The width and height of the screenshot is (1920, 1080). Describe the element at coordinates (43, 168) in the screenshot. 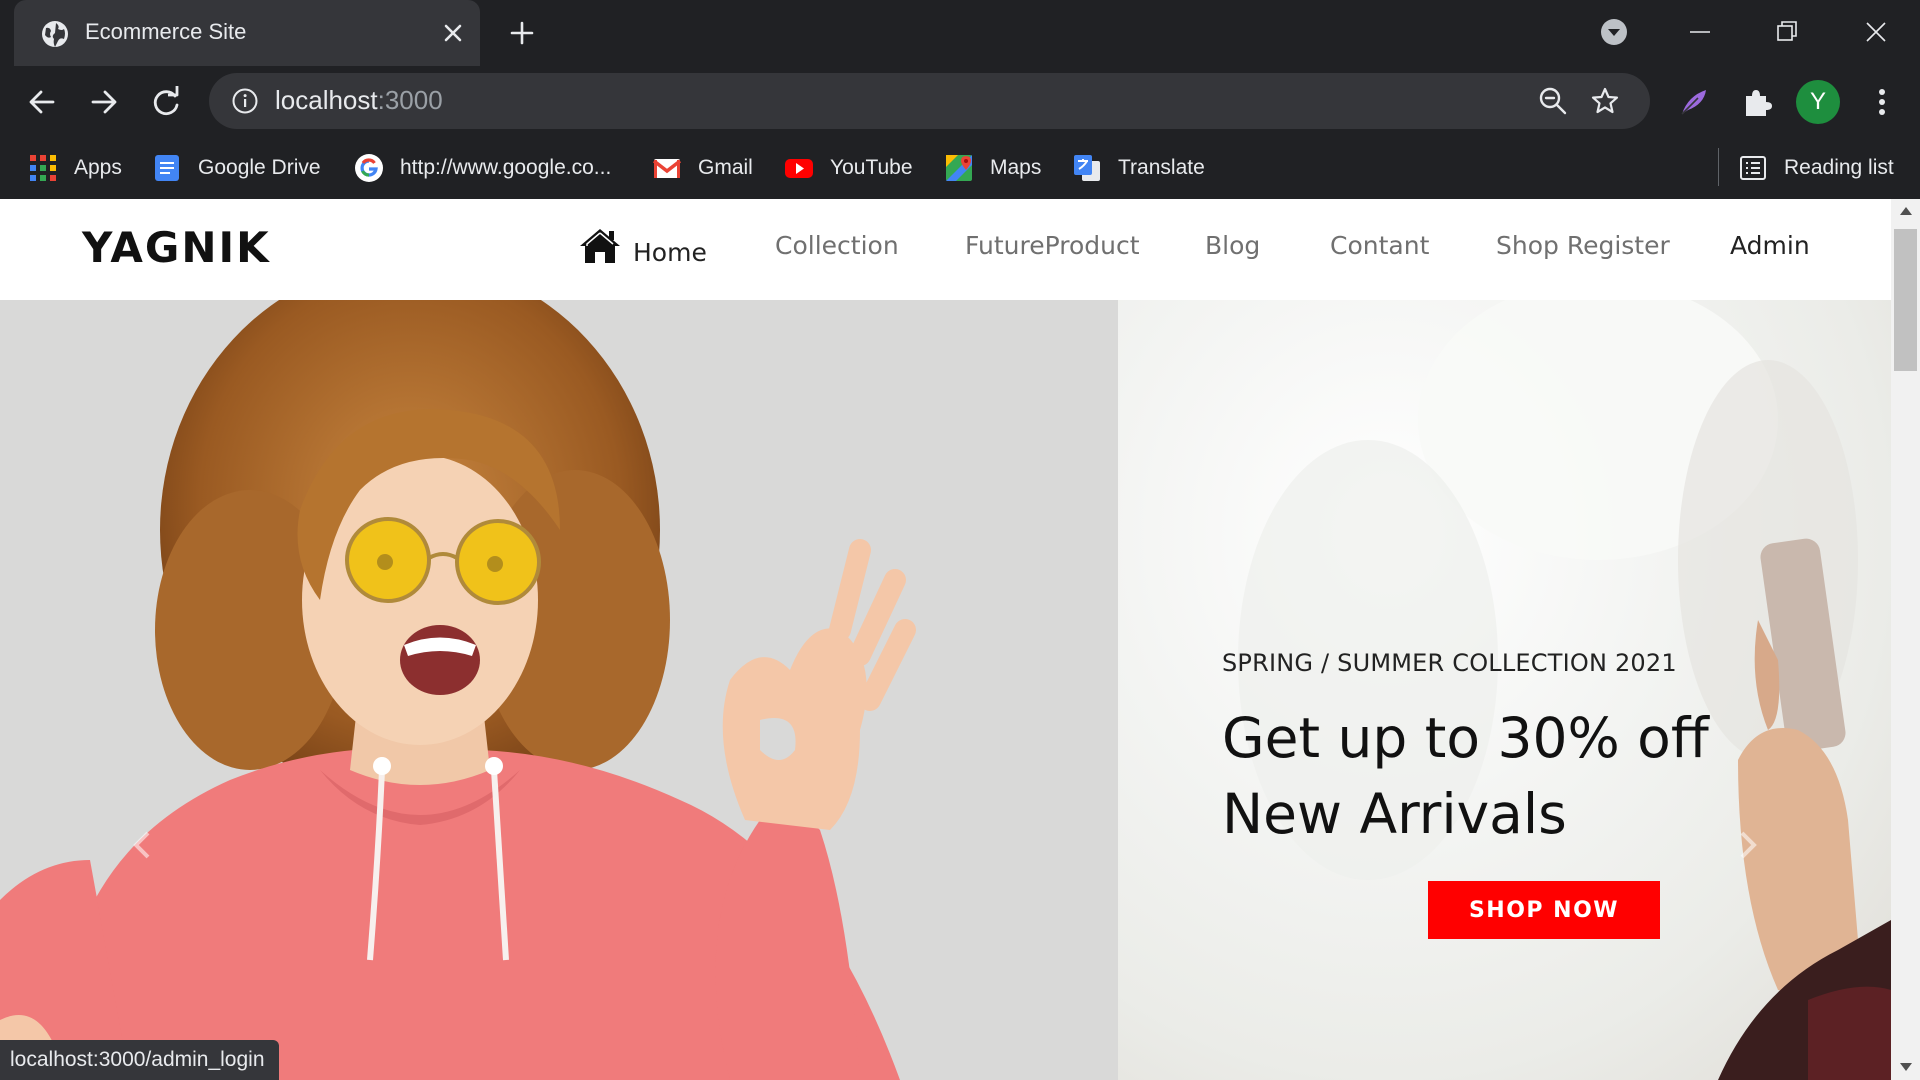

I see `apps-grid-icon` at that location.